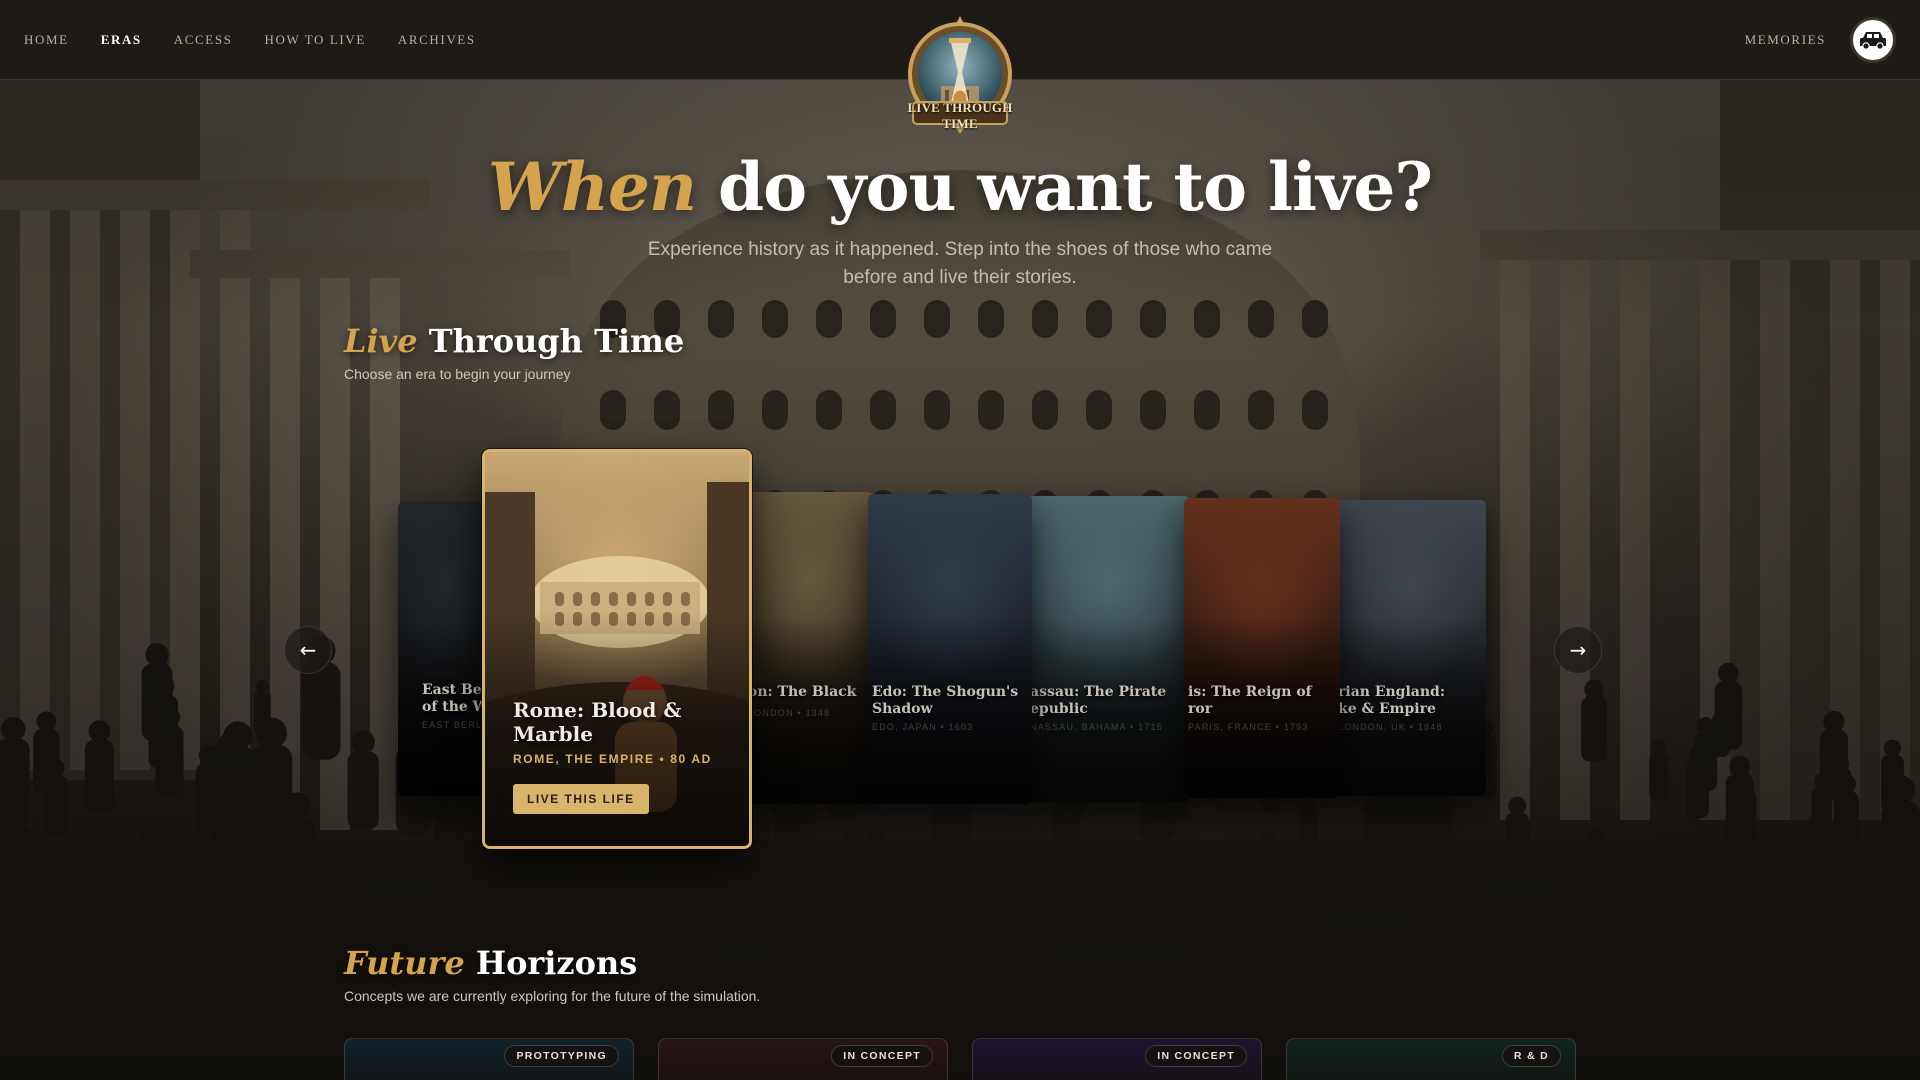  Describe the element at coordinates (809, 648) in the screenshot. I see `era-card: on: The Black LONDON • 1348` at that location.